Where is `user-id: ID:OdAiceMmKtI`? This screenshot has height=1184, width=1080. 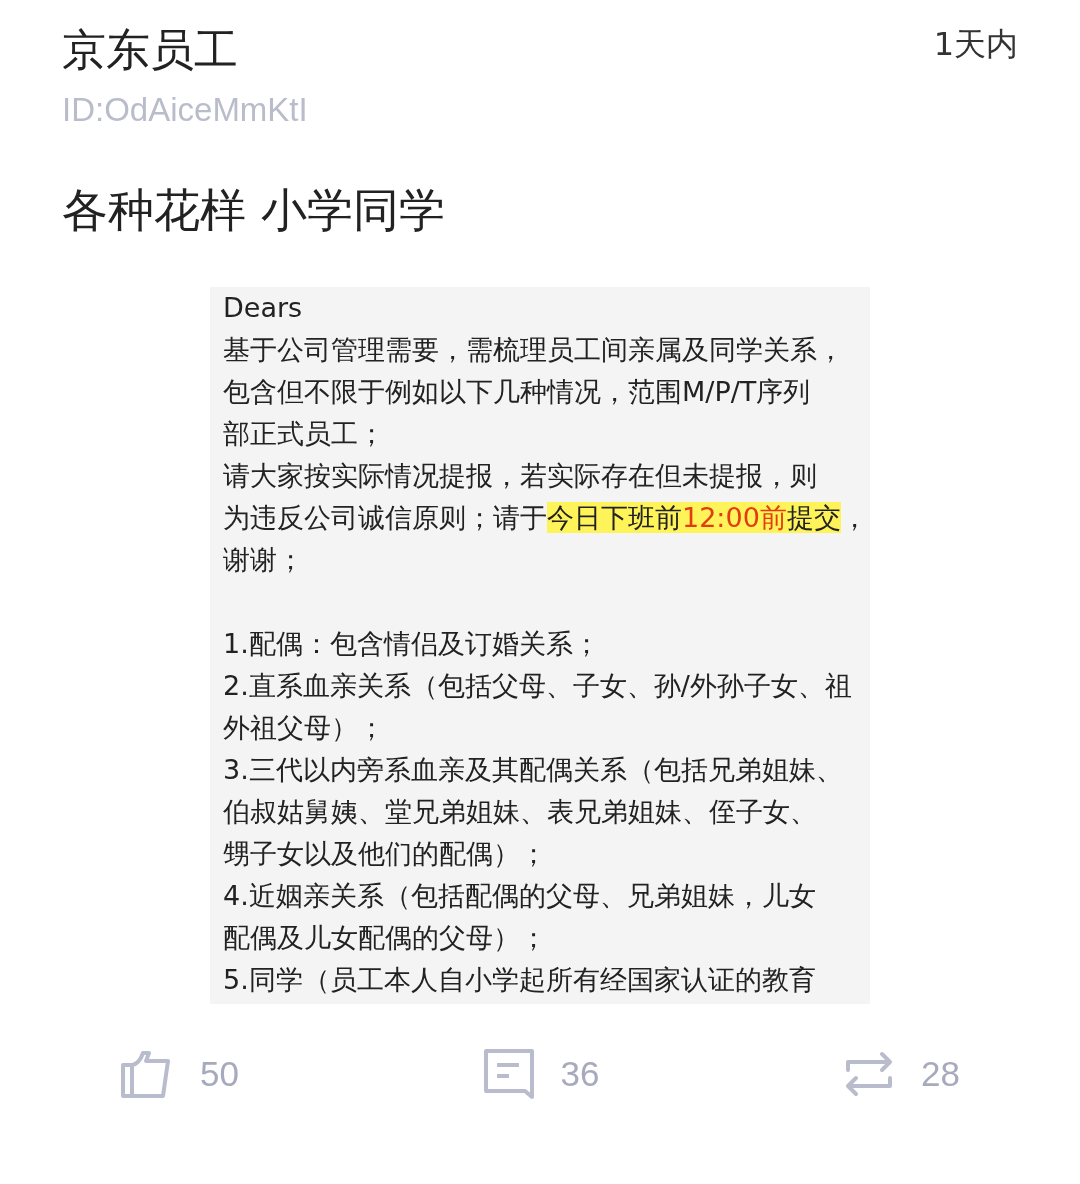
user-id: ID:OdAiceMmKtI is located at coordinates (185, 110).